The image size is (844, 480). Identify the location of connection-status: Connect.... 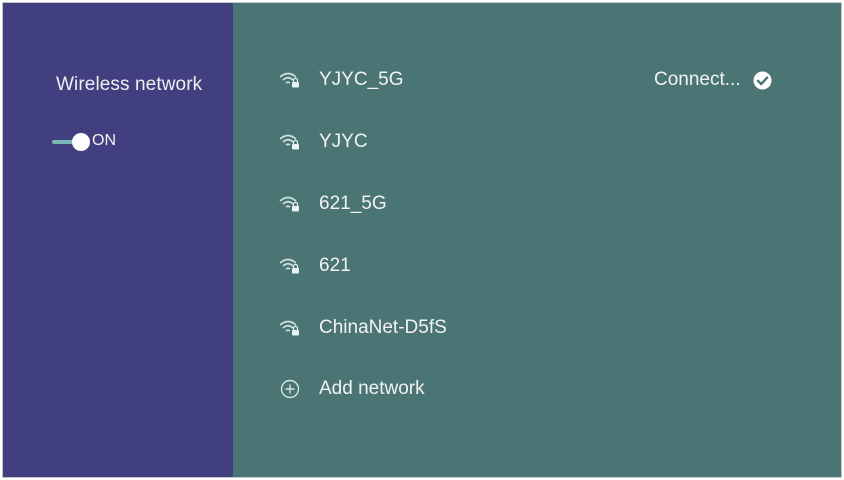
(713, 80).